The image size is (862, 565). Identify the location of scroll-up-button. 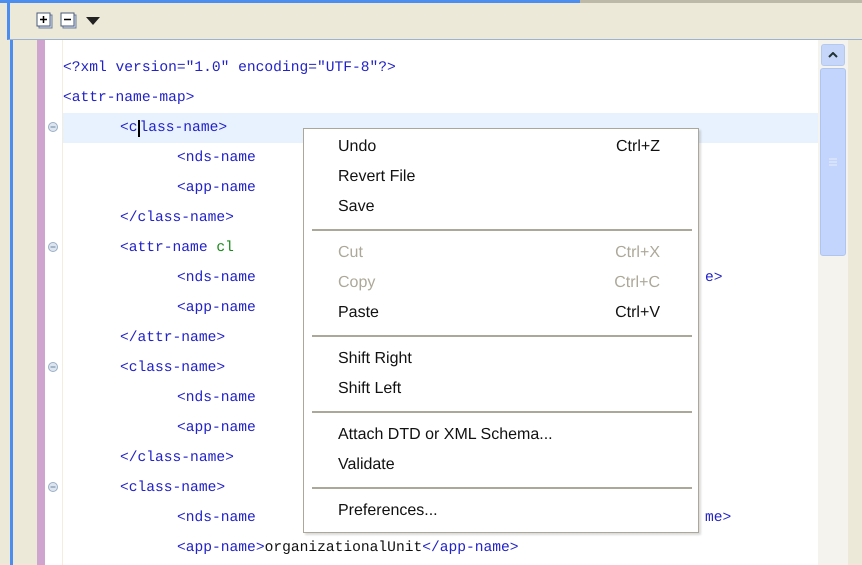
(833, 55).